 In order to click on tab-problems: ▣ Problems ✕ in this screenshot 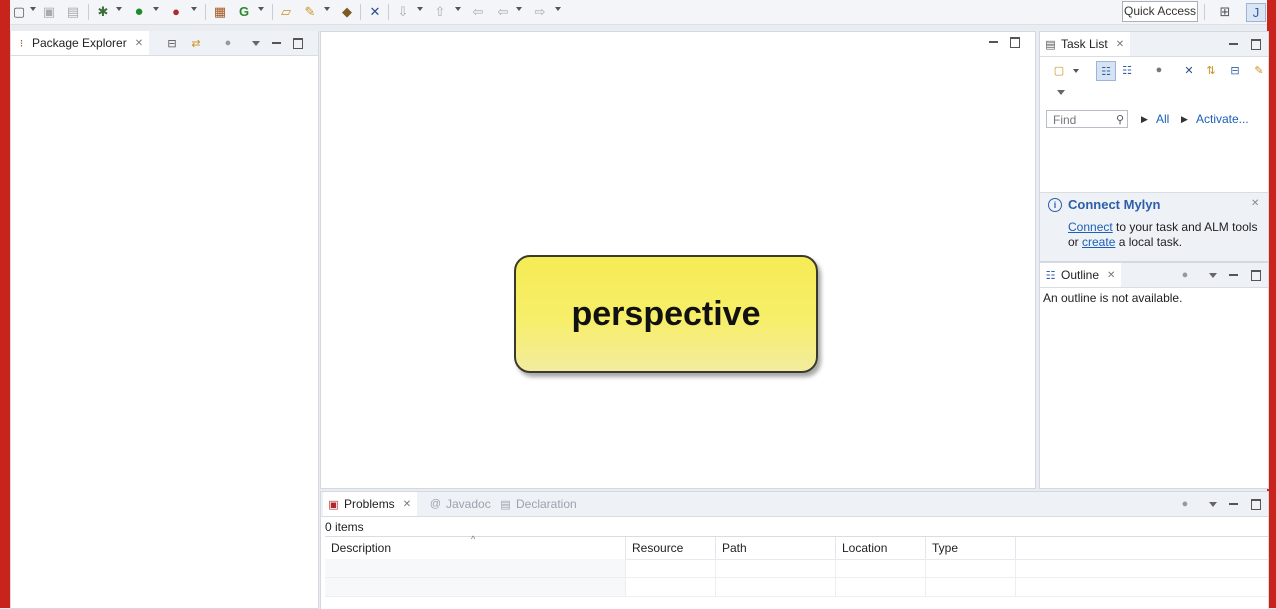, I will do `click(370, 504)`.